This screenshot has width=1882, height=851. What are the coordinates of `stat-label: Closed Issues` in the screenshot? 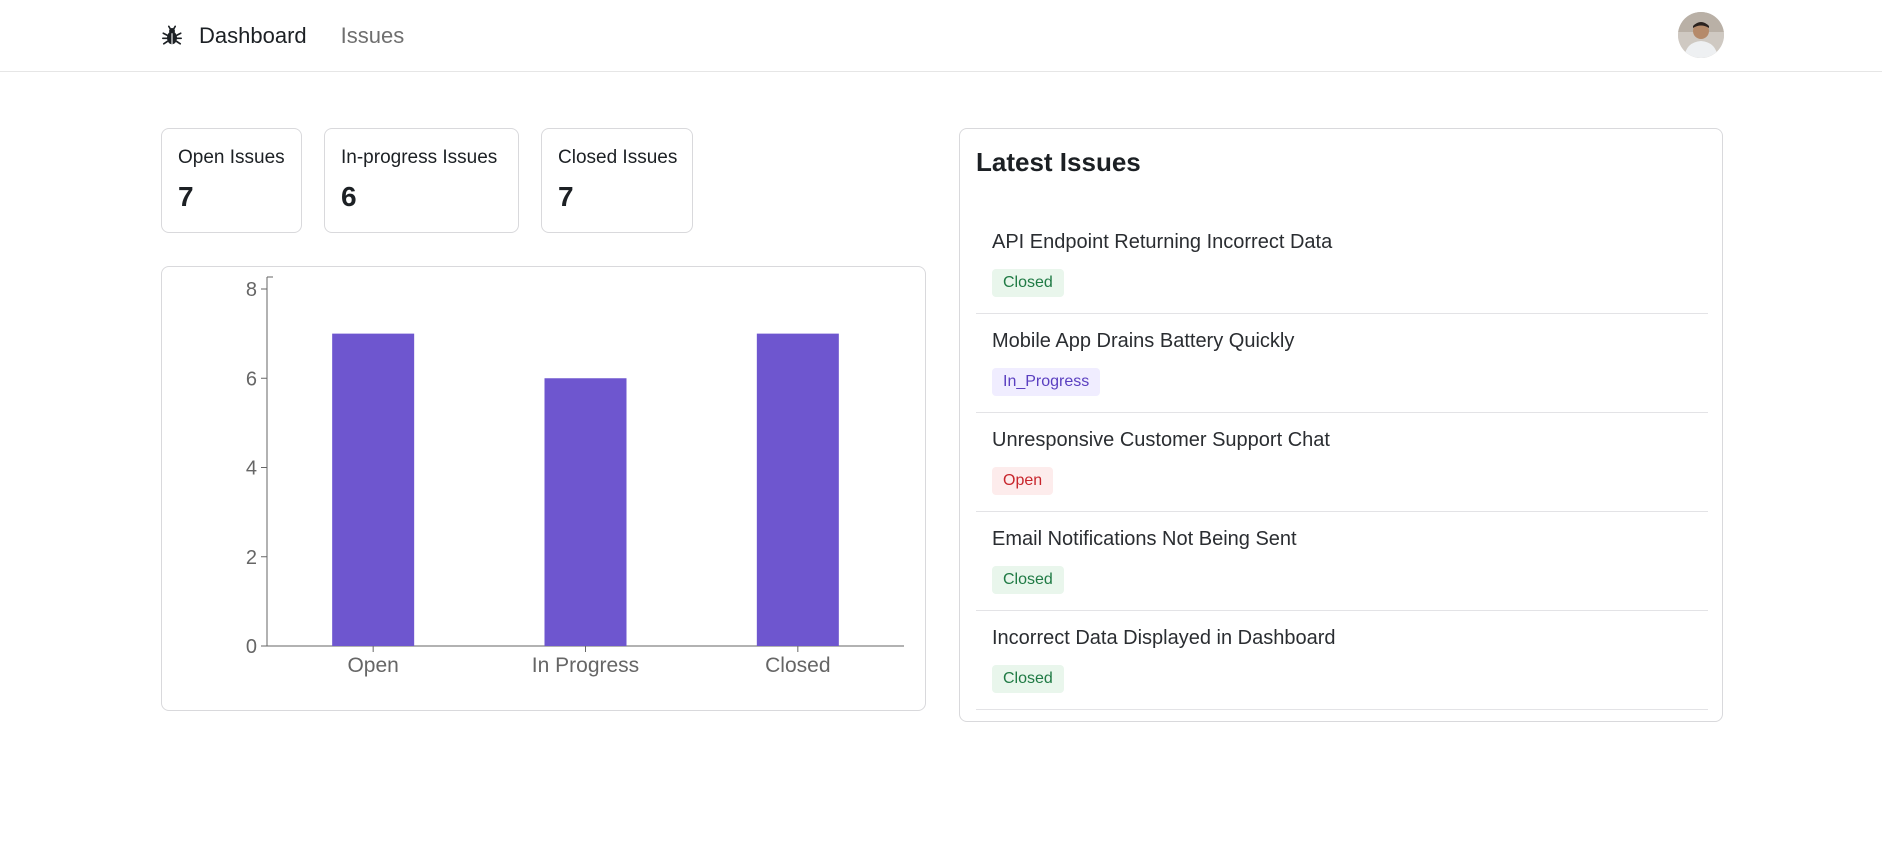 It's located at (618, 157).